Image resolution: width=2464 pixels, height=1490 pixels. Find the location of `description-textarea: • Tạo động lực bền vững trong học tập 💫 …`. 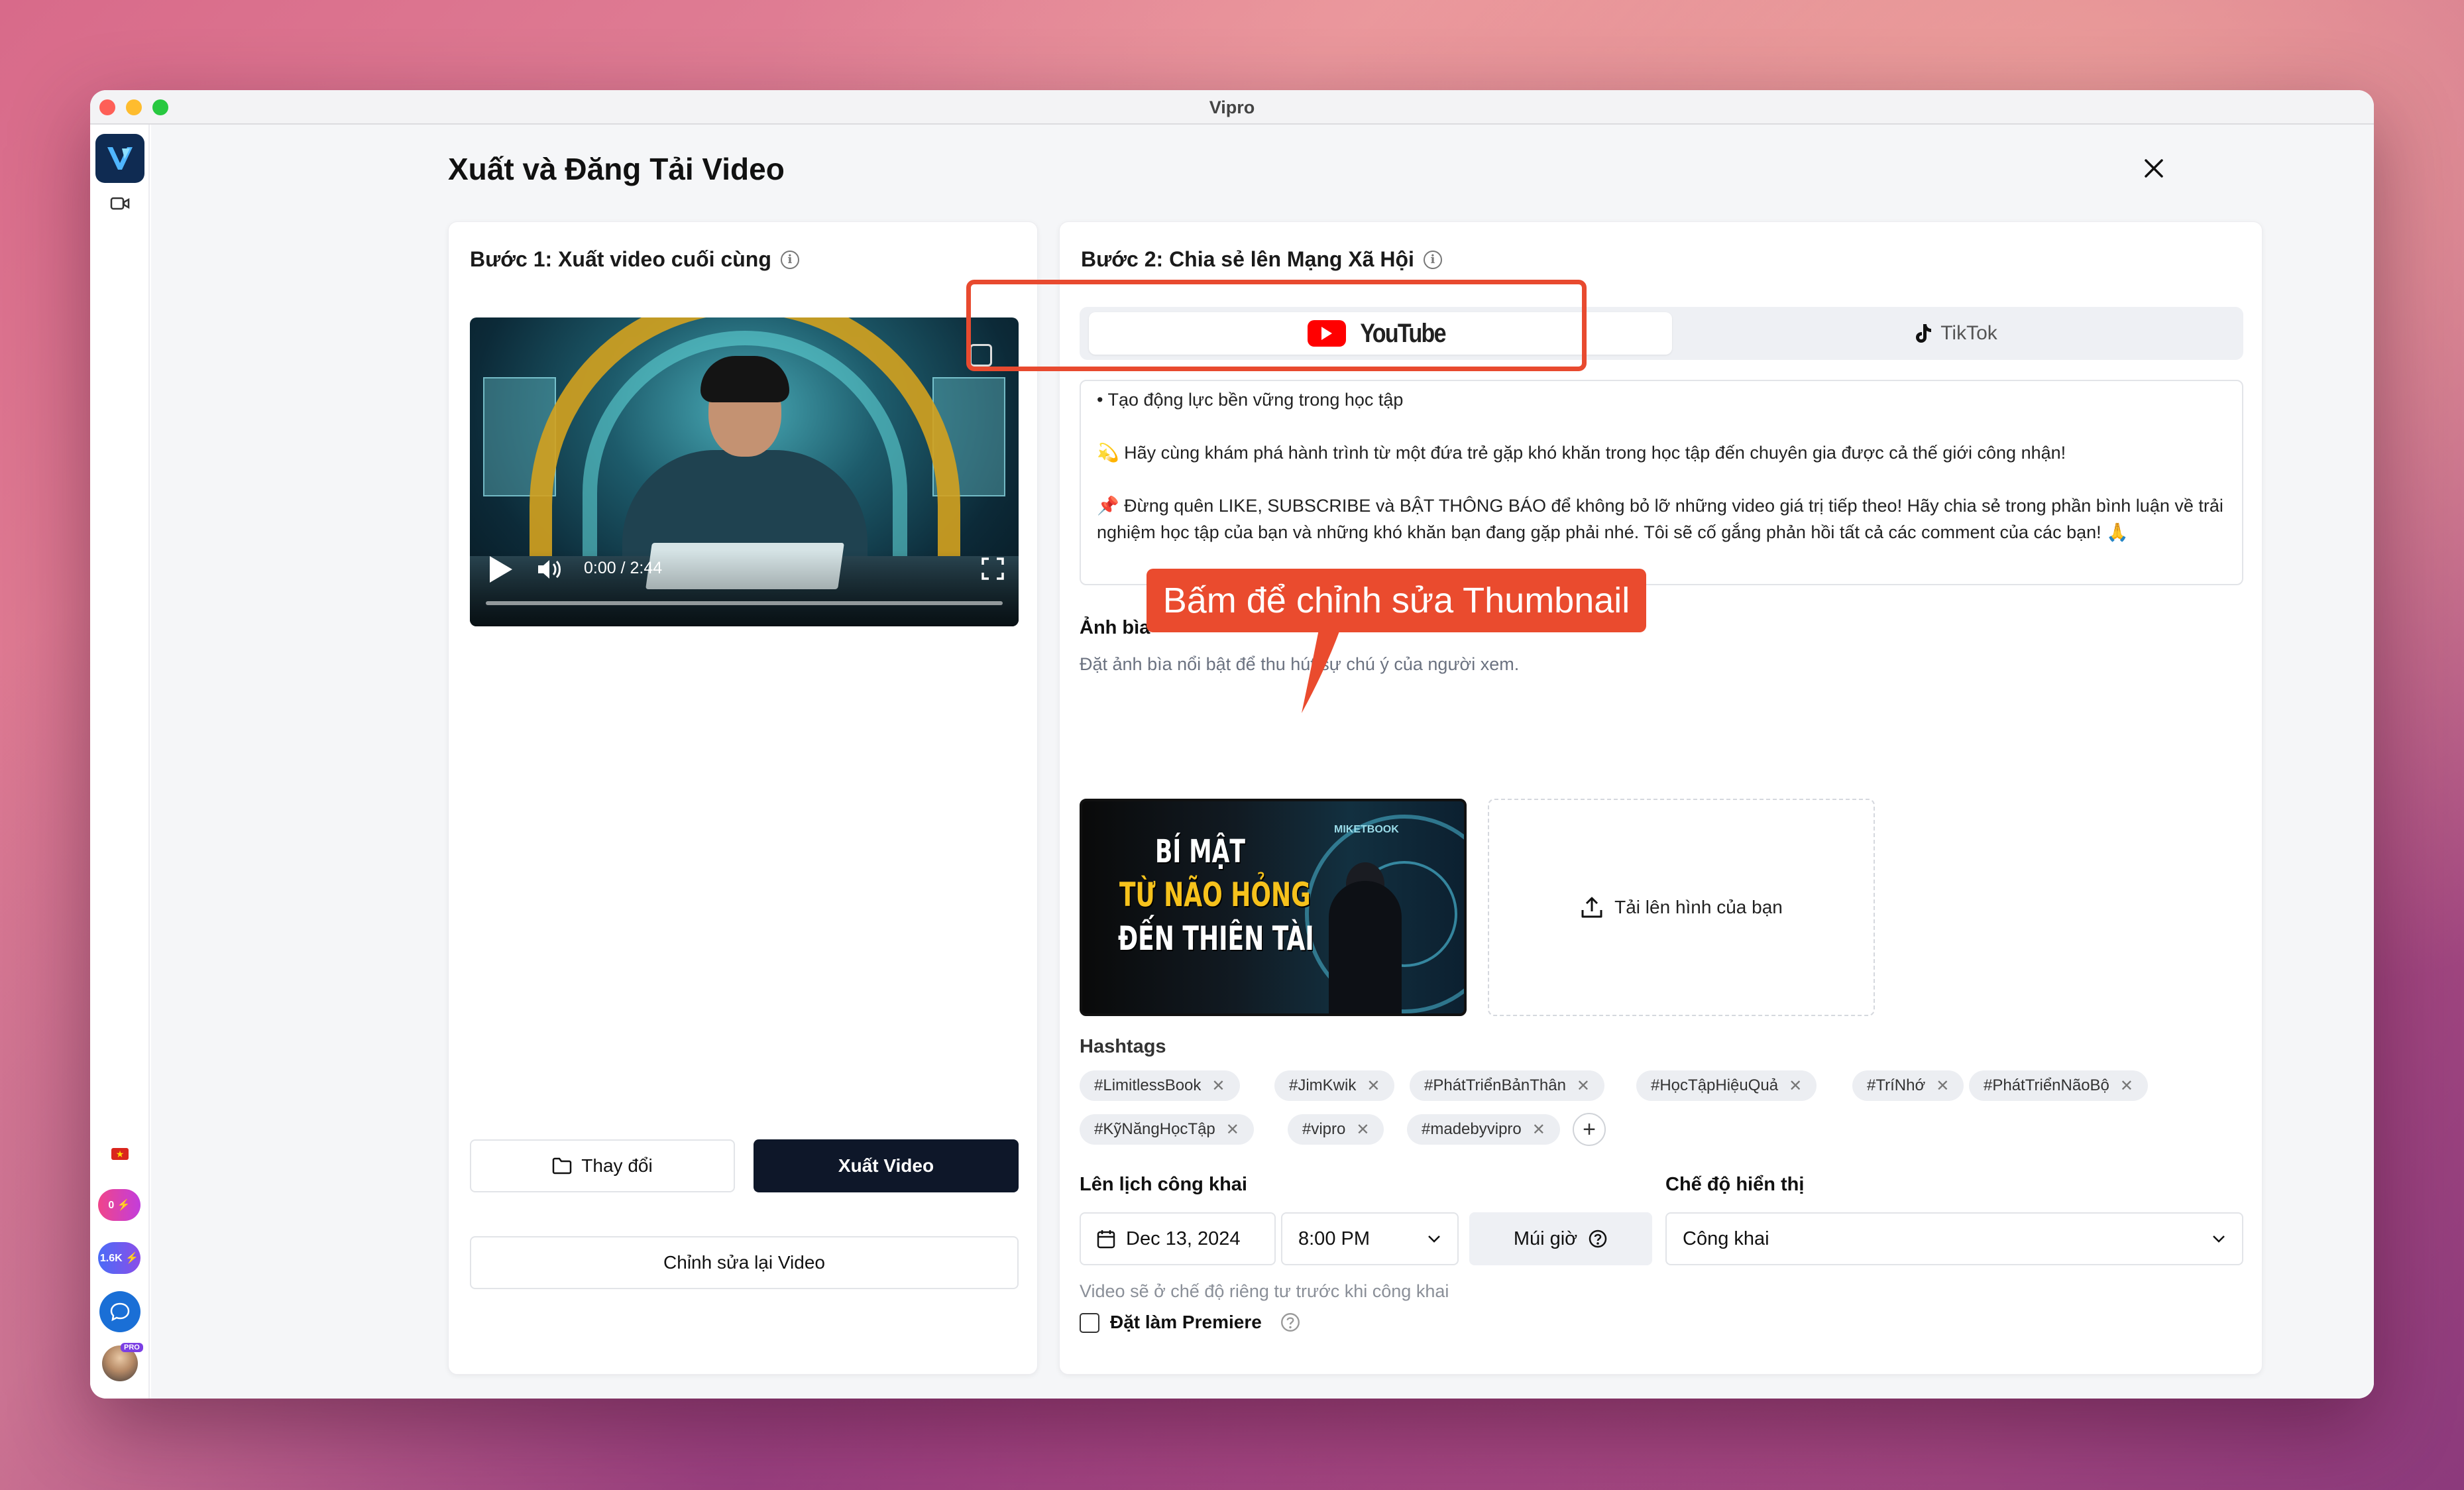

description-textarea: • Tạo động lực bền vững trong học tập 💫 … is located at coordinates (1662, 482).